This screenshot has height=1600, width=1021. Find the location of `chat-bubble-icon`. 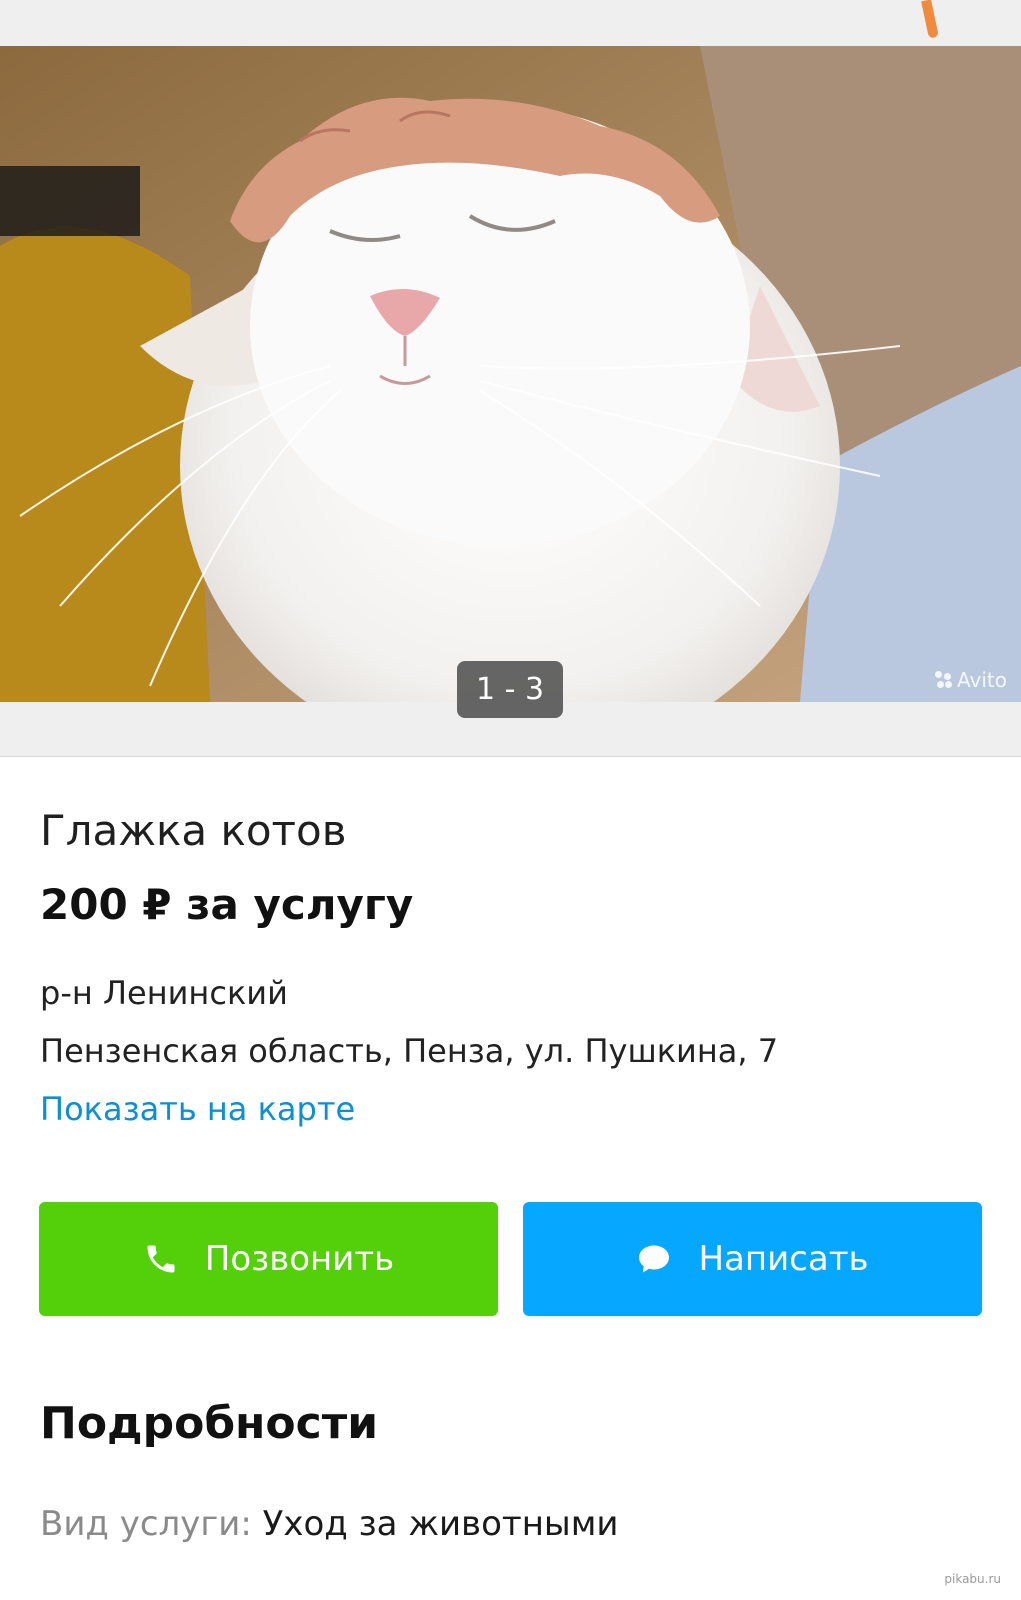

chat-bubble-icon is located at coordinates (654, 1259).